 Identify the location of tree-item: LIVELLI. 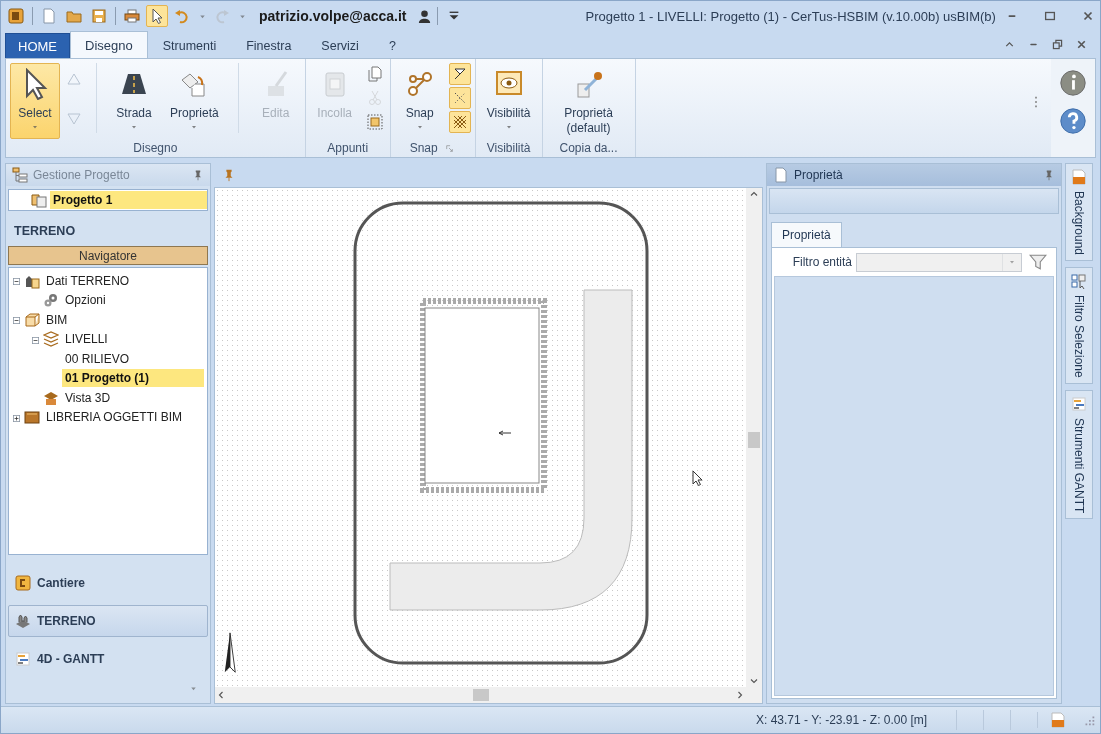
(133, 339).